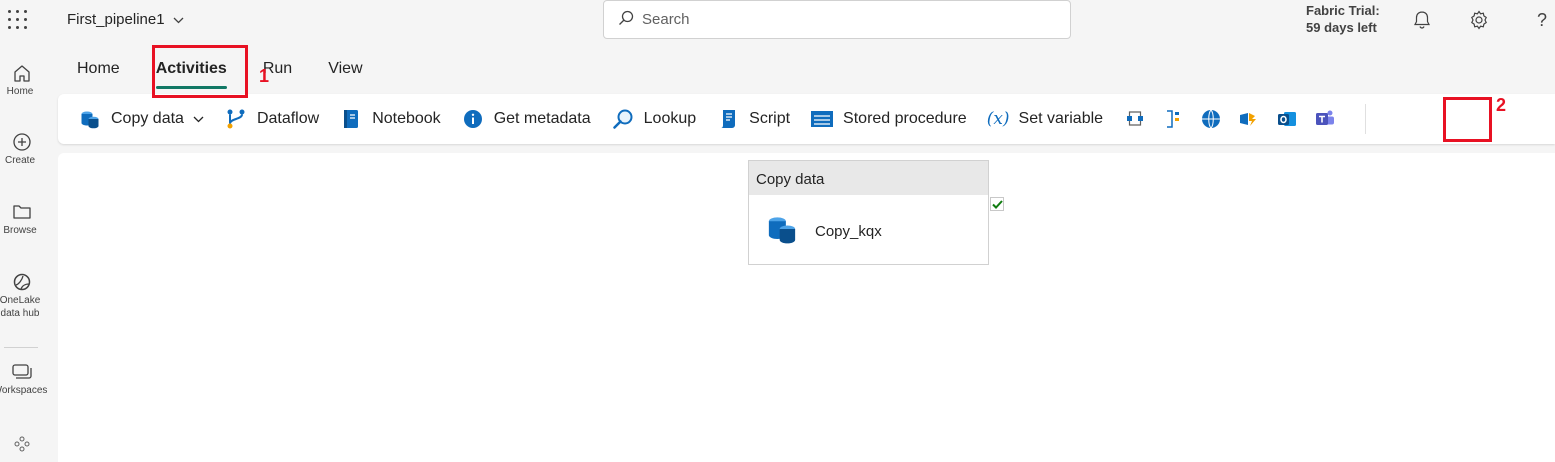 This screenshot has width=1555, height=462. Describe the element at coordinates (20, 91) in the screenshot. I see `rail-label-home: Home` at that location.